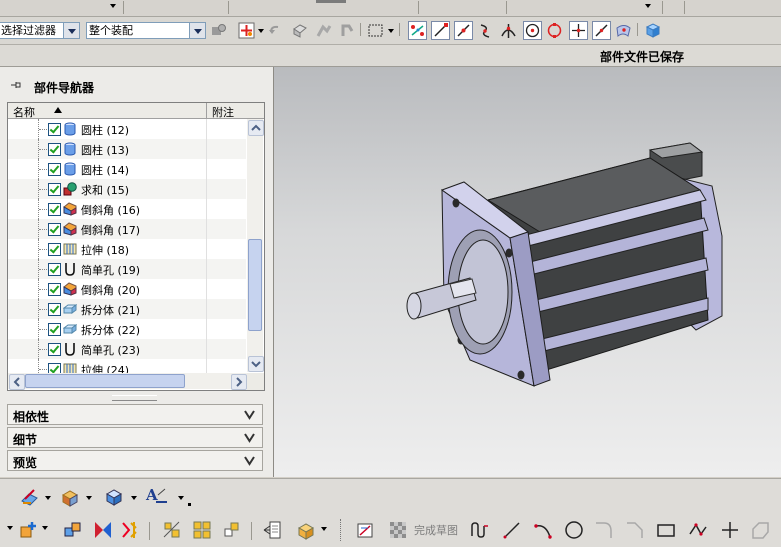 The width and height of the screenshot is (781, 547). Describe the element at coordinates (398, 530) in the screenshot. I see `finish-sketch-flag-icon` at that location.